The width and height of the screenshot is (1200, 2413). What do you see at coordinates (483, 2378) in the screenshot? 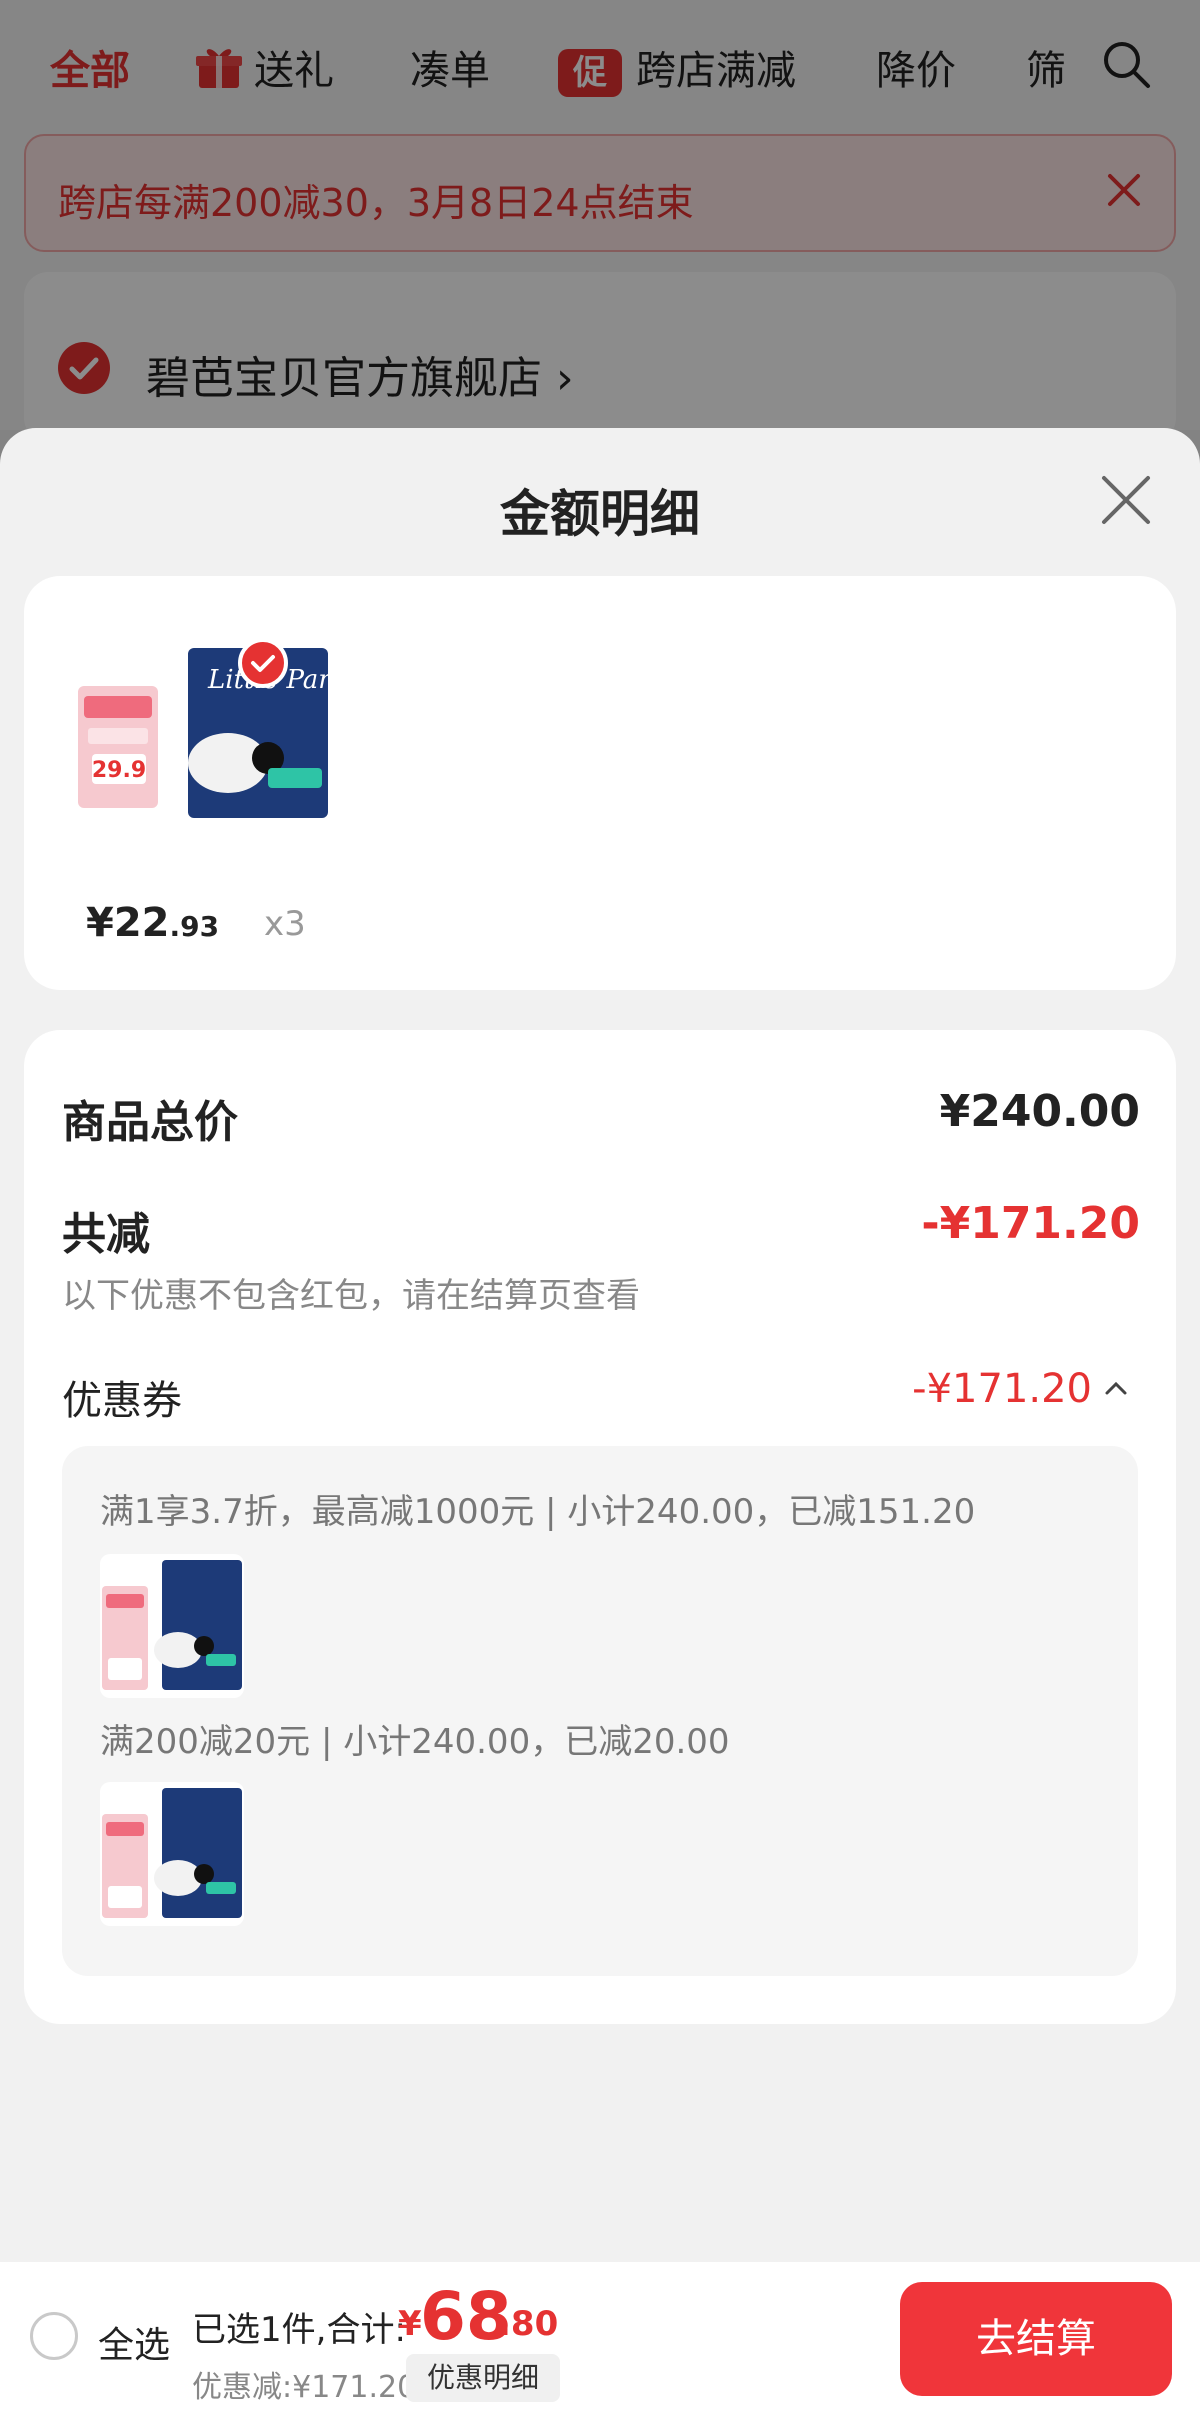
I see `discount-detail-button: 优惠明细` at bounding box center [483, 2378].